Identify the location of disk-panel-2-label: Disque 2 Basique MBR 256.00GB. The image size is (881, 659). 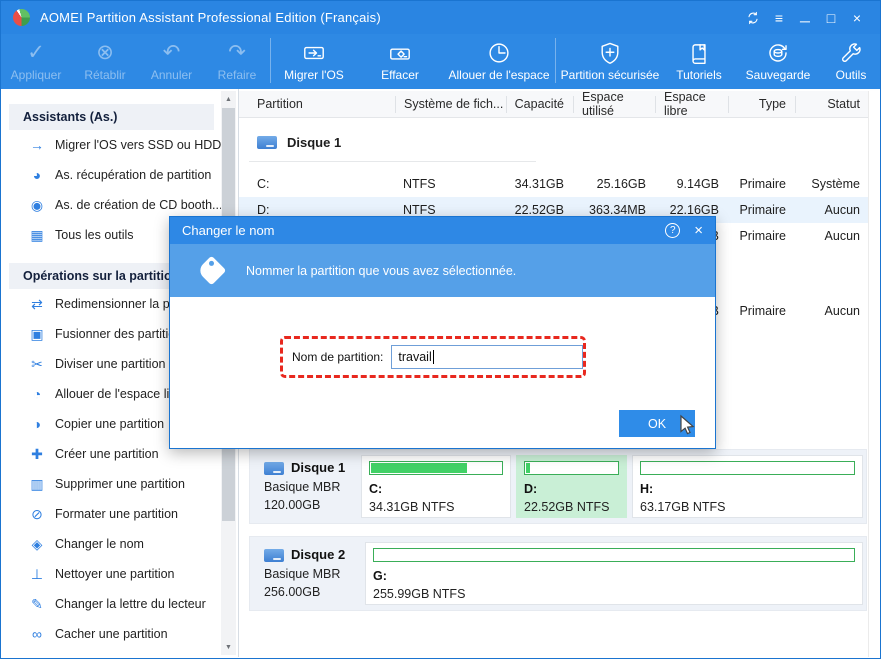
(306, 573).